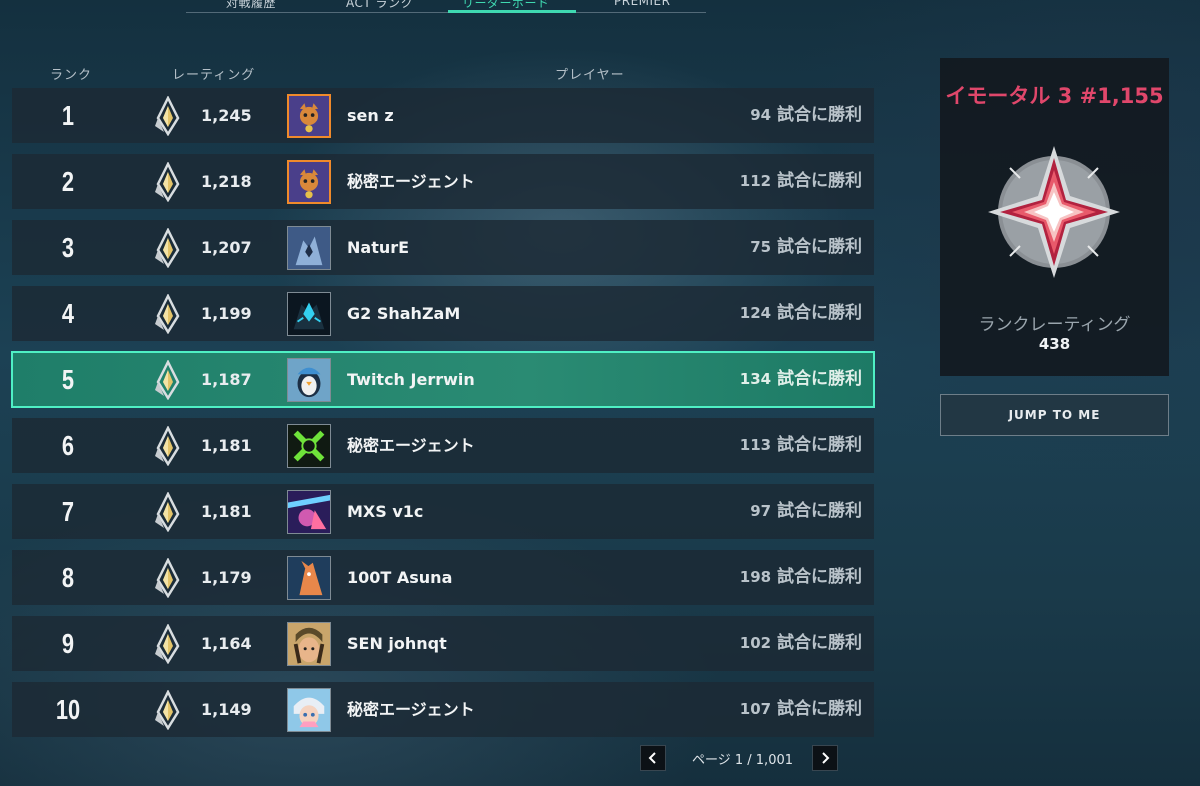 Image resolution: width=1200 pixels, height=786 pixels. Describe the element at coordinates (761, 247) in the screenshot. I see `wins-number: 75` at that location.